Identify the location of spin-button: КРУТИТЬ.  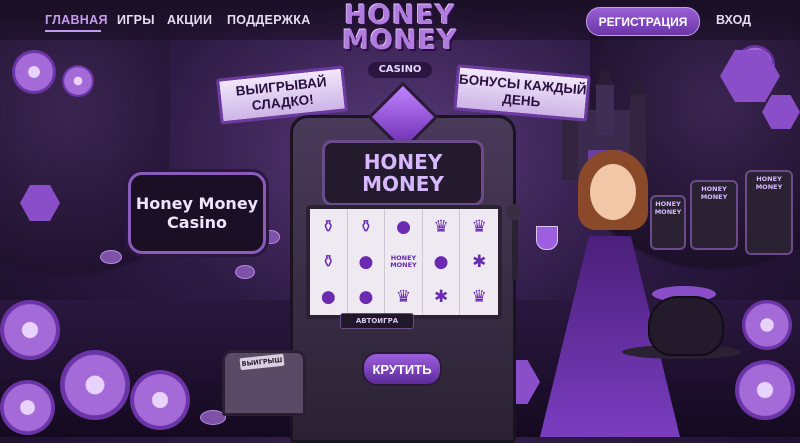
(402, 369).